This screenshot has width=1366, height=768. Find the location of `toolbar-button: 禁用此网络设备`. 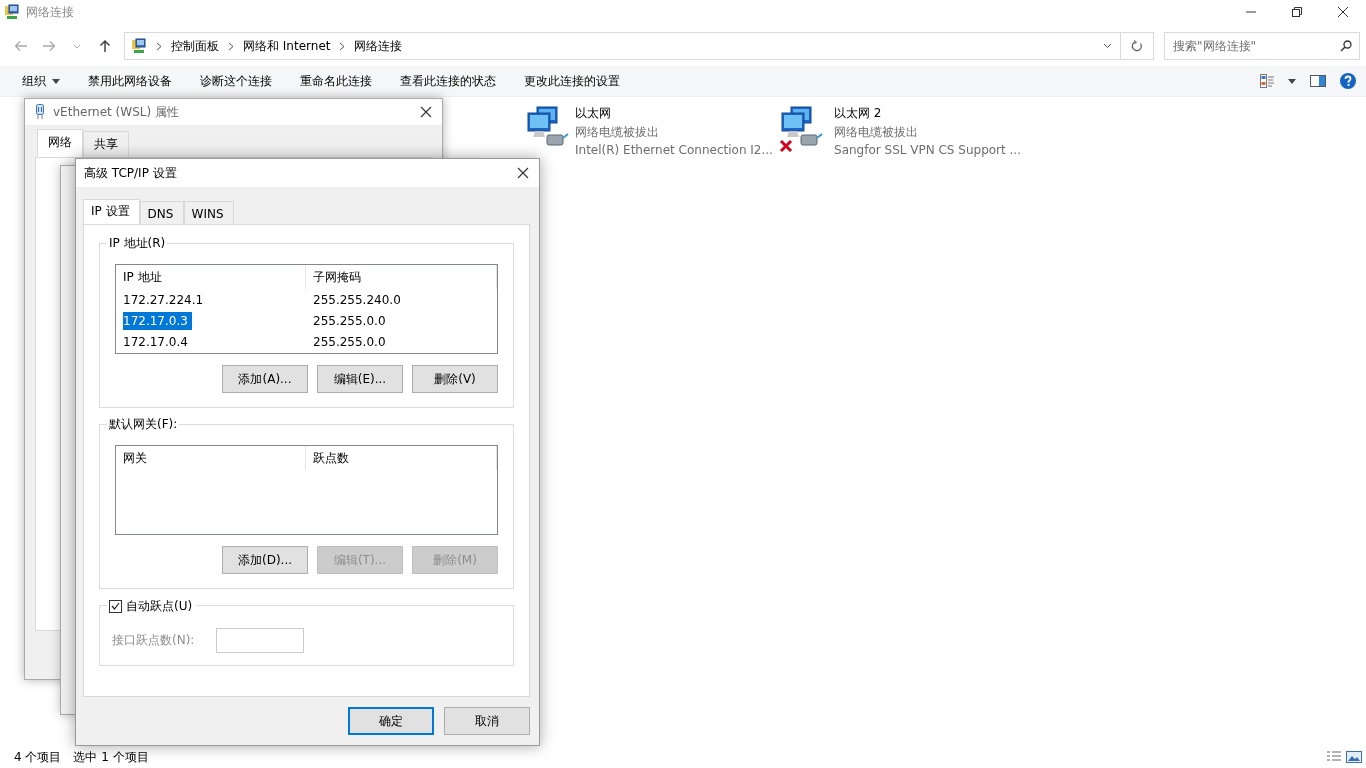

toolbar-button: 禁用此网络设备 is located at coordinates (130, 81).